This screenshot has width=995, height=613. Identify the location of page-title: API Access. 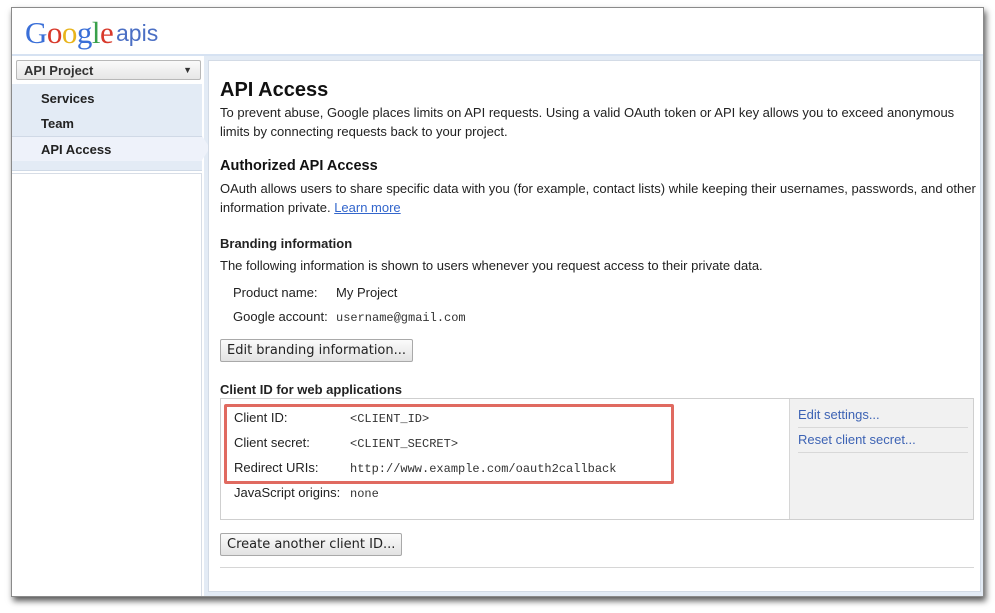
(274, 90).